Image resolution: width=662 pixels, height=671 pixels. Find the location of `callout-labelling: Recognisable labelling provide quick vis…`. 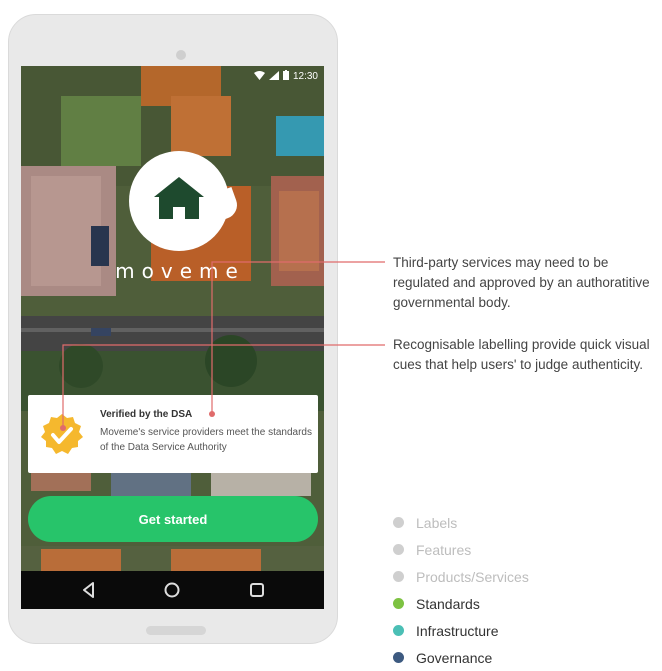

callout-labelling: Recognisable labelling provide quick vis… is located at coordinates (521, 354).